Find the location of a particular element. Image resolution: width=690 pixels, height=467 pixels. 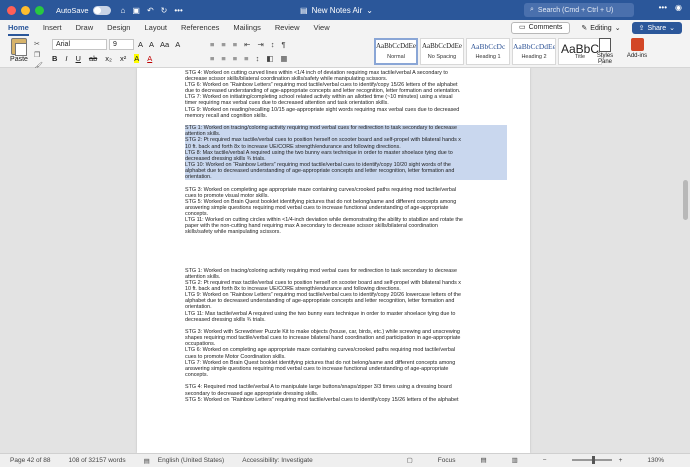

word-count: 108 of 32157 words is located at coordinates (96, 460).